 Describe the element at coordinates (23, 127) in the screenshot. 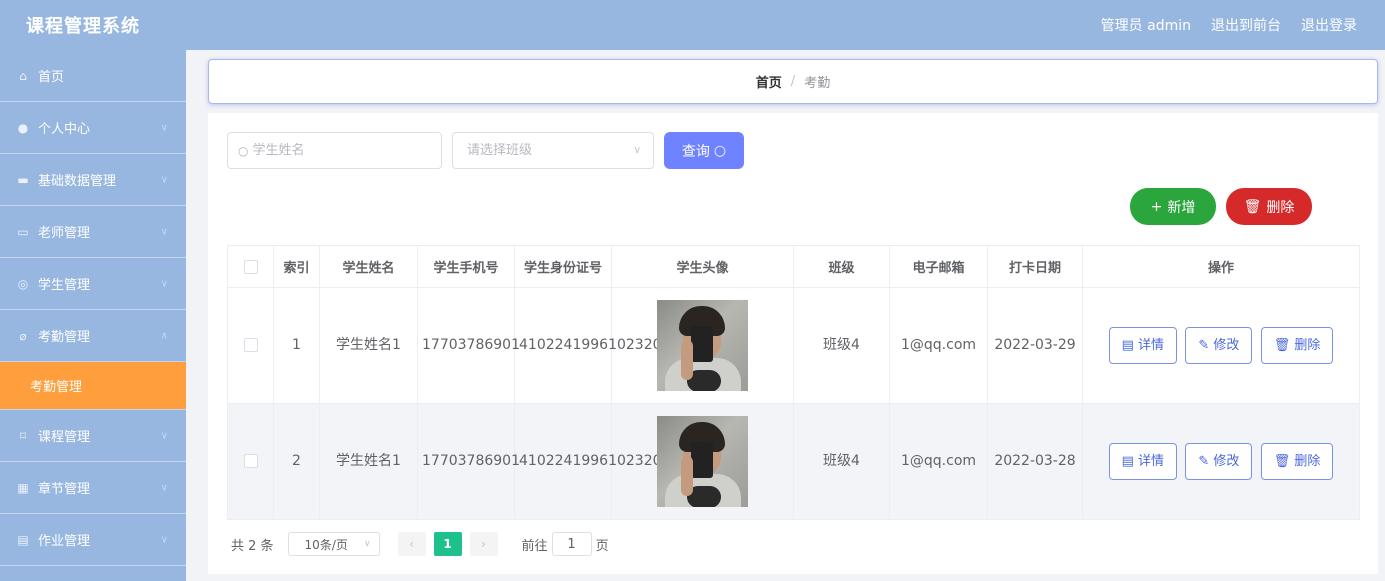

I see `user-icon: ●` at that location.